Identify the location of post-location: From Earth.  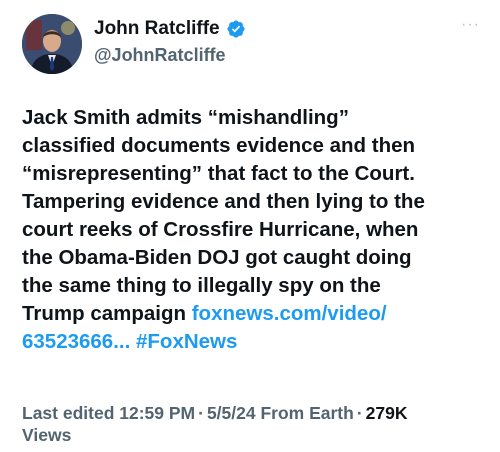
(307, 413).